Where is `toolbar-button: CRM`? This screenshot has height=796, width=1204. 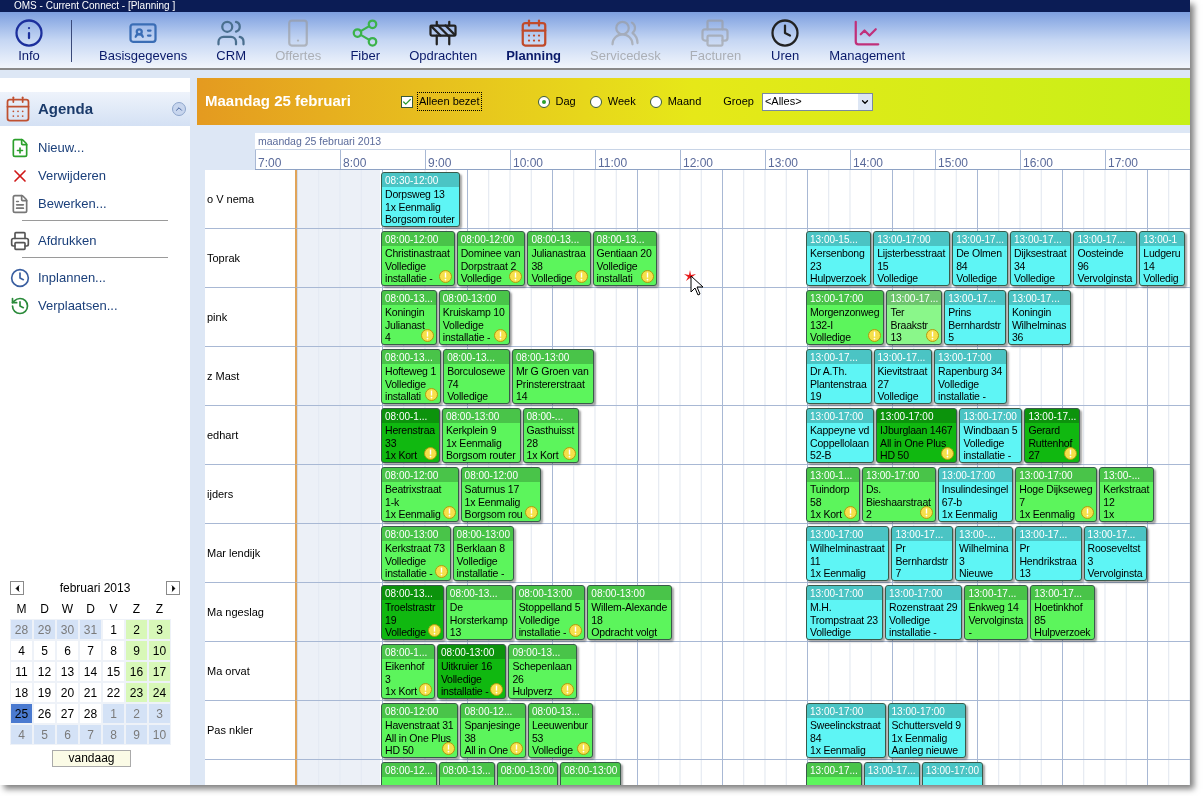 toolbar-button: CRM is located at coordinates (231, 43).